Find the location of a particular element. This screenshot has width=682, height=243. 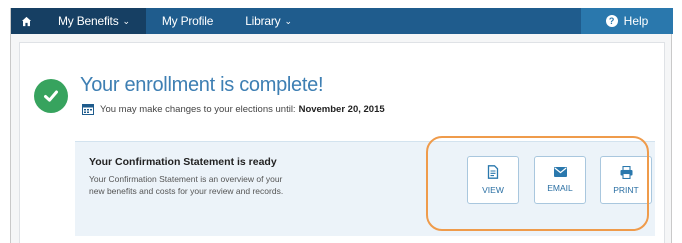

nav-my-benefits: My Benefits ⌄ is located at coordinates (94, 21).